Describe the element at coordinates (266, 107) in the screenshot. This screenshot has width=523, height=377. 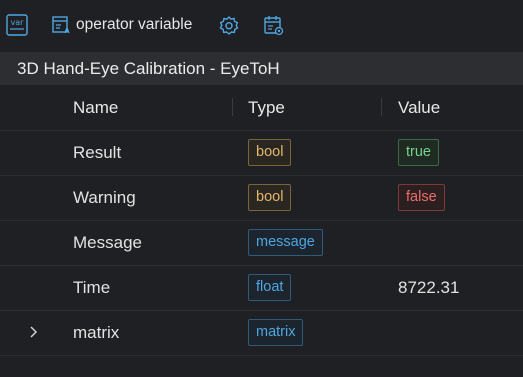
I see `header-type: Type` at that location.